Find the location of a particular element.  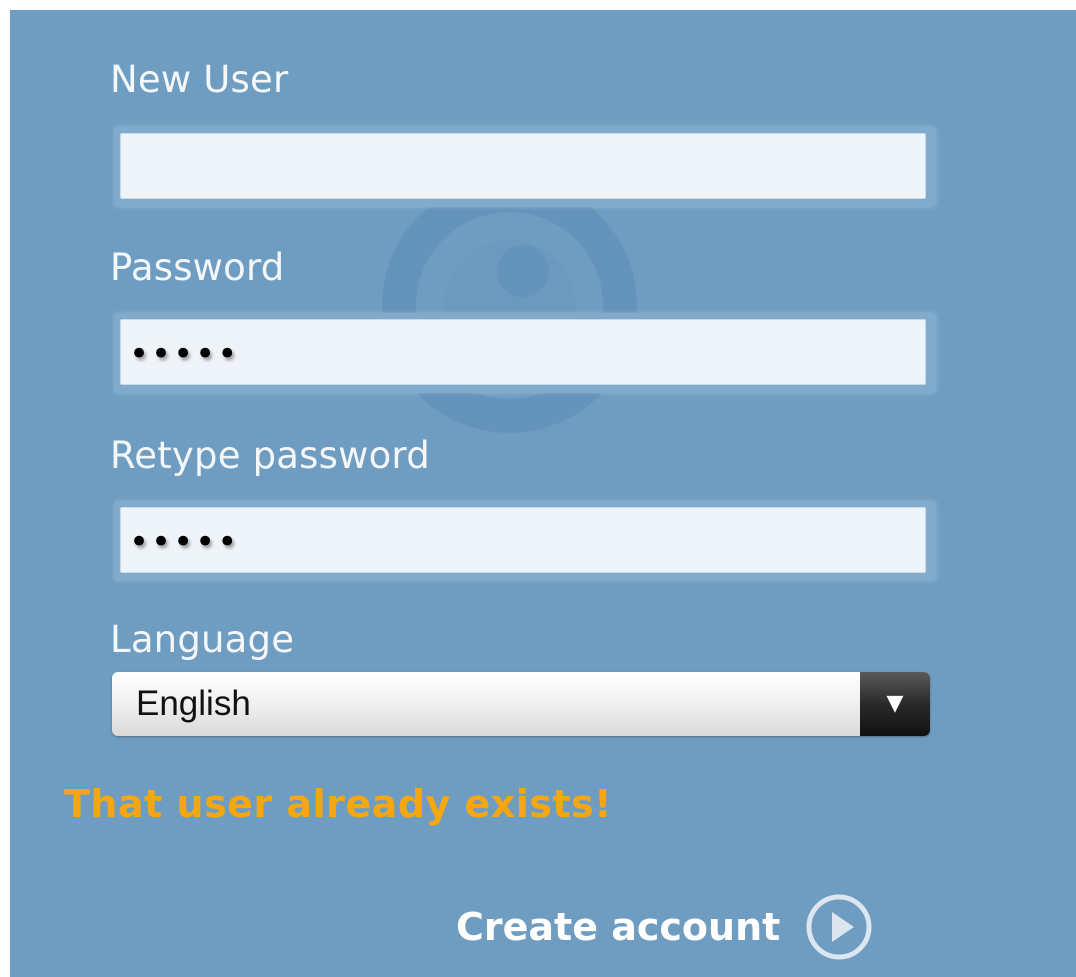

new-user-field-frame is located at coordinates (525, 167).